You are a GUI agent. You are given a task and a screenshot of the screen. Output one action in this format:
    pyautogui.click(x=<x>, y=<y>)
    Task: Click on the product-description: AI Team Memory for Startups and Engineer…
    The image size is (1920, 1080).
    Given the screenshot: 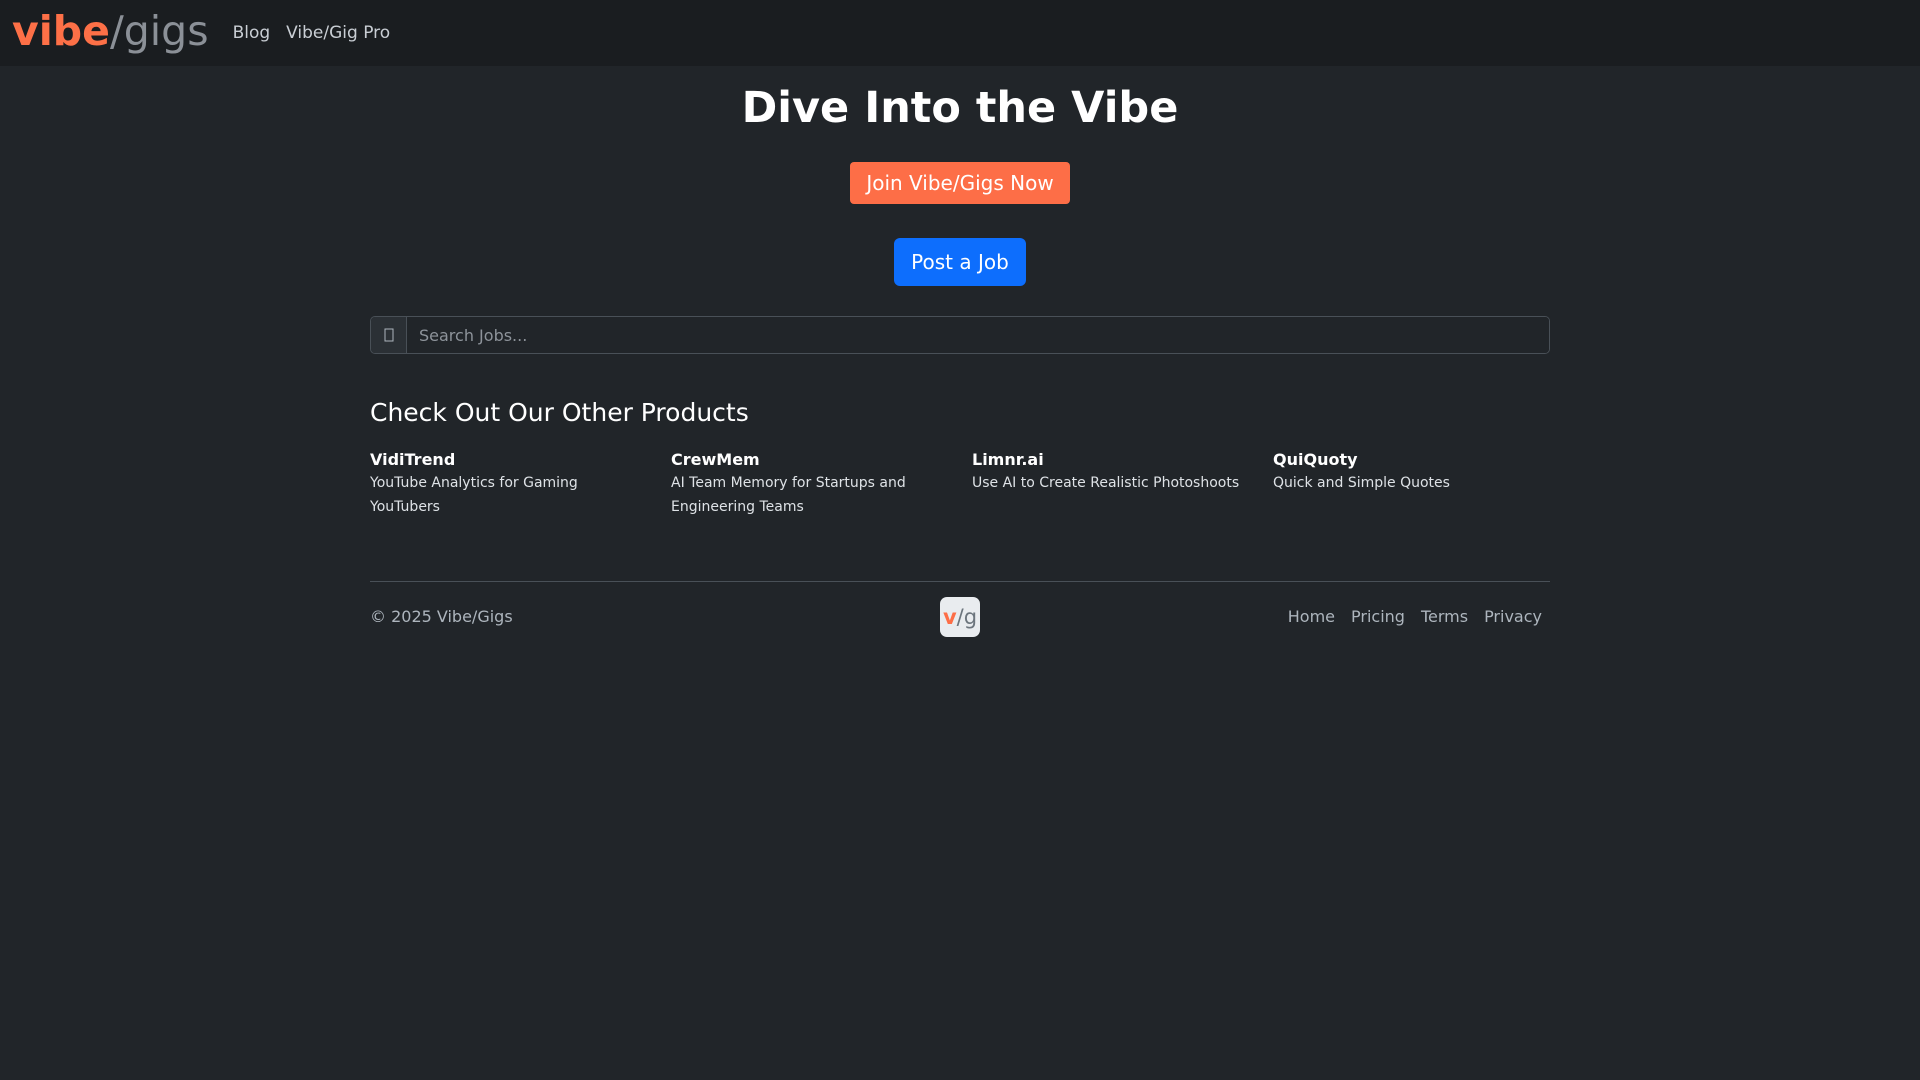 What is the action you would take?
    pyautogui.click(x=788, y=495)
    